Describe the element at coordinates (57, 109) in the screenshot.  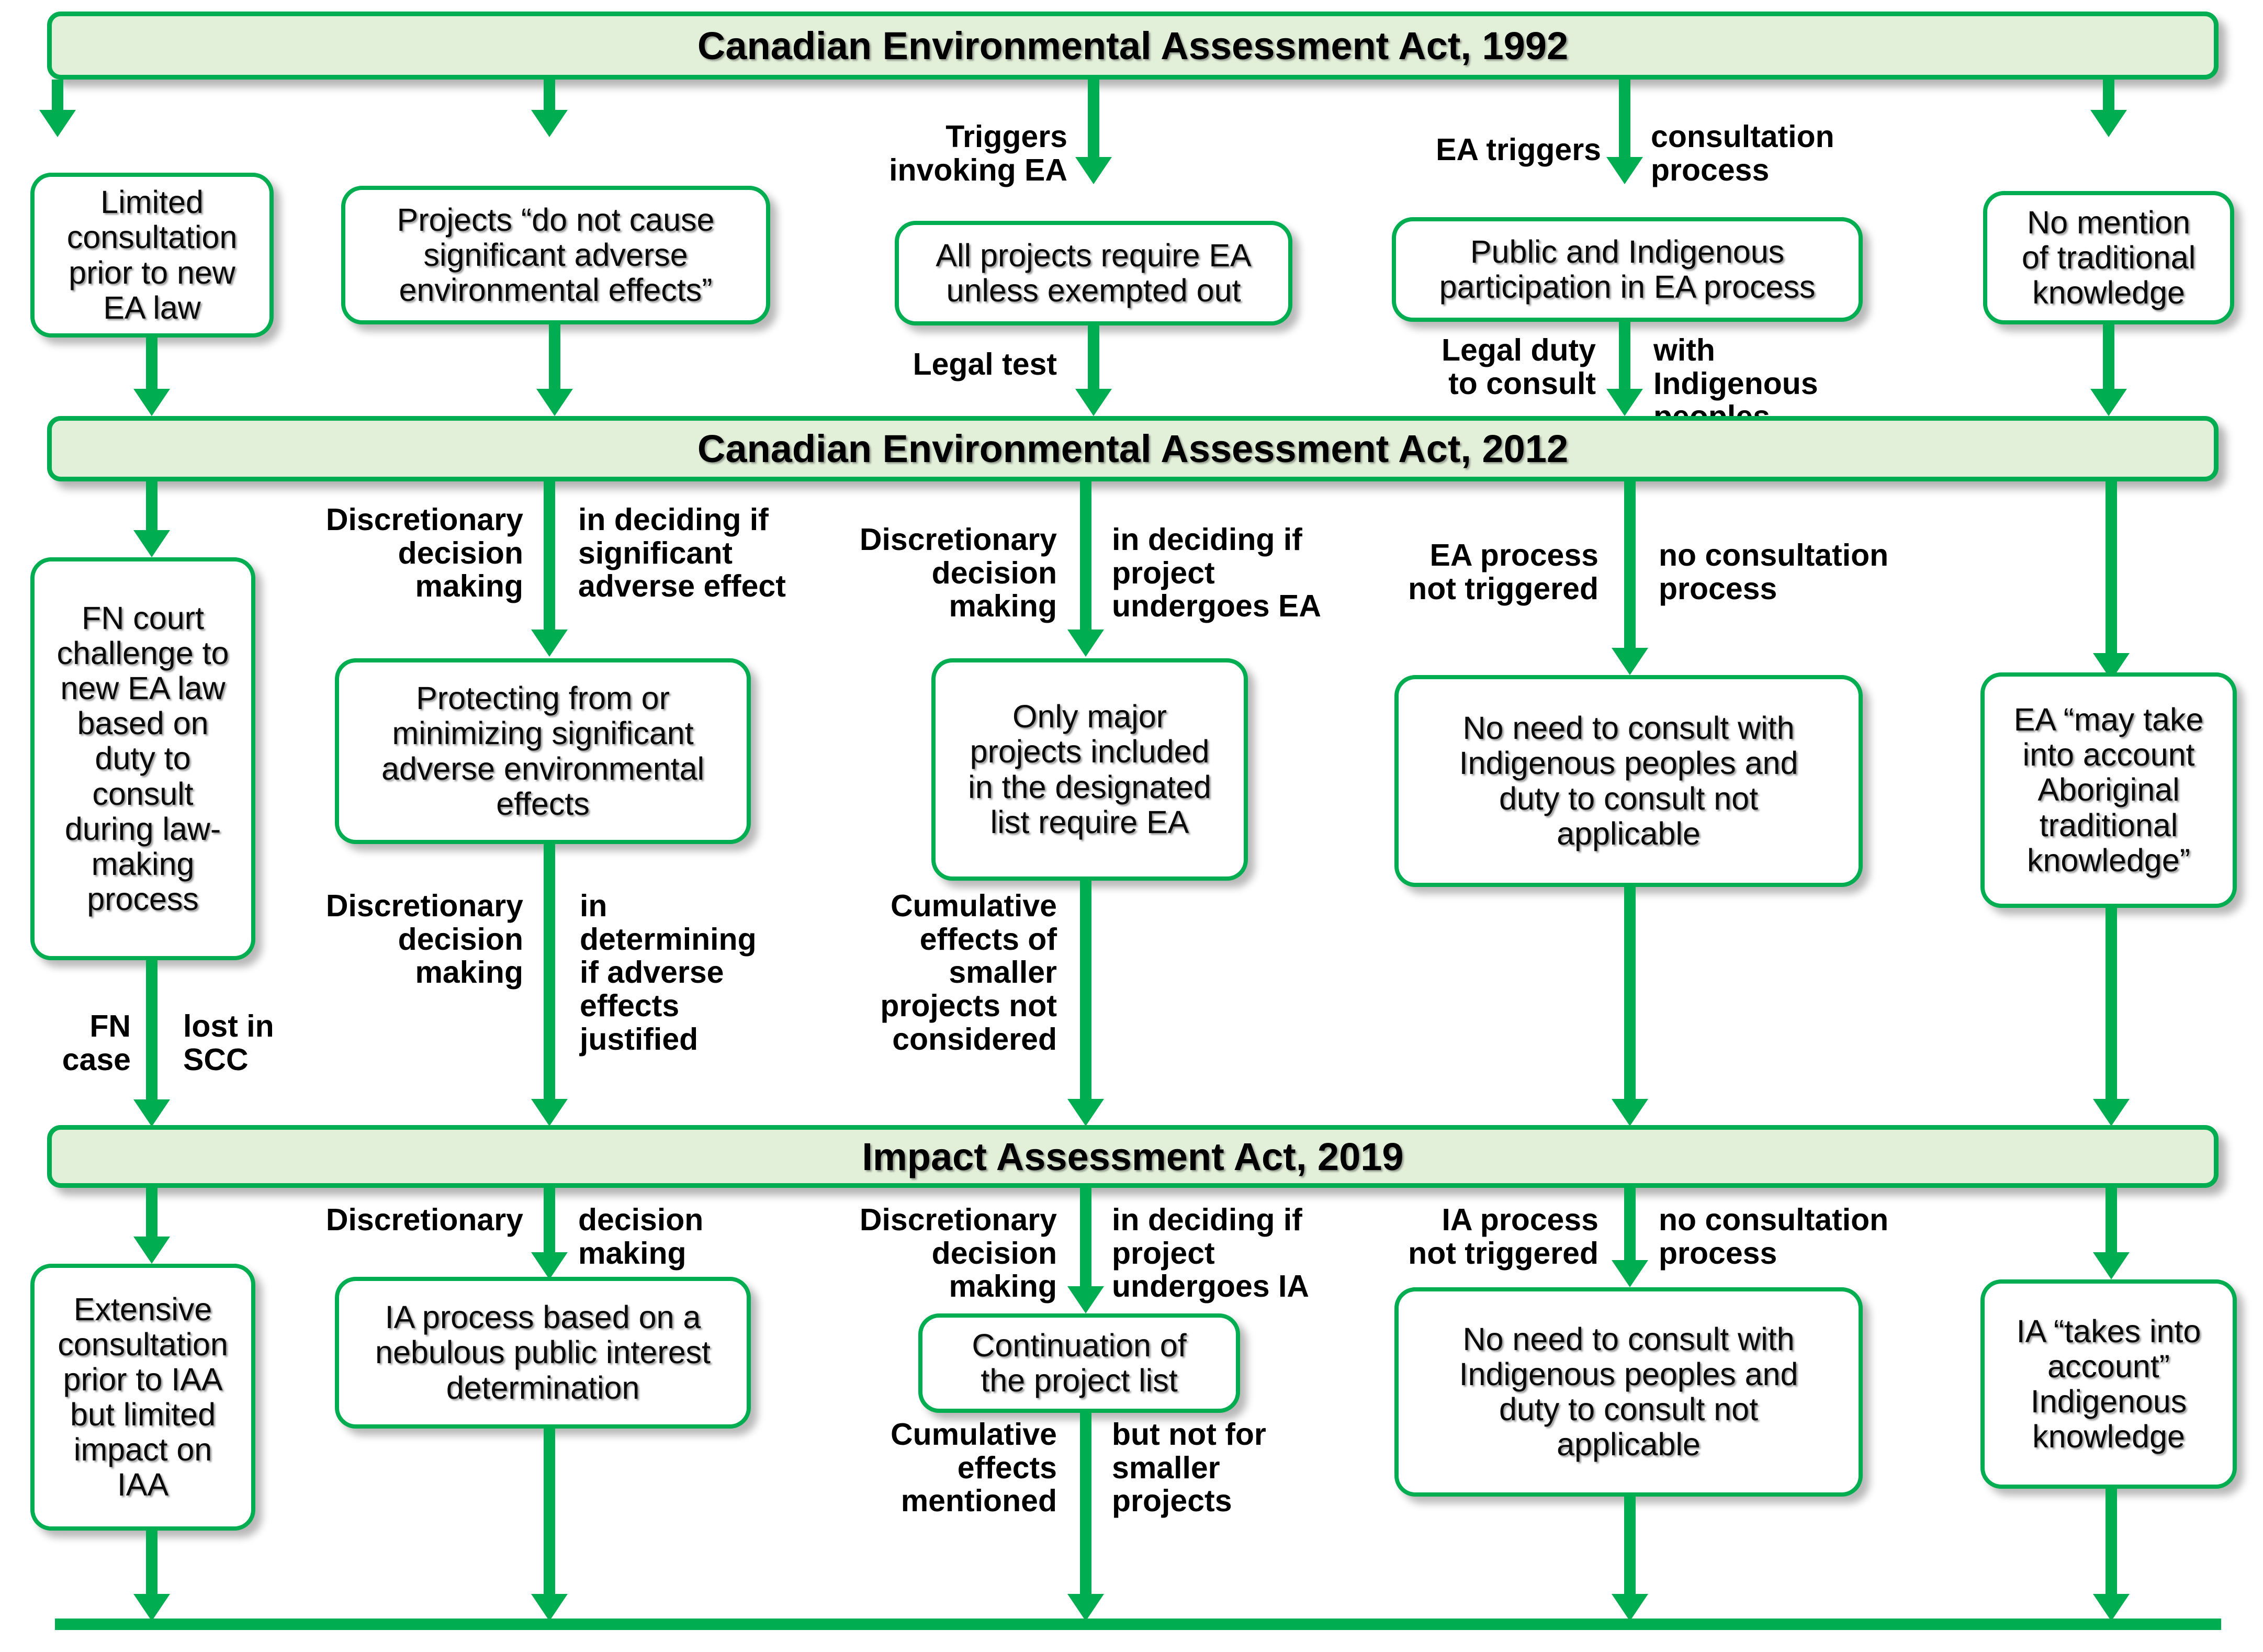
I see `arrow-1992-to-limited-consultation` at that location.